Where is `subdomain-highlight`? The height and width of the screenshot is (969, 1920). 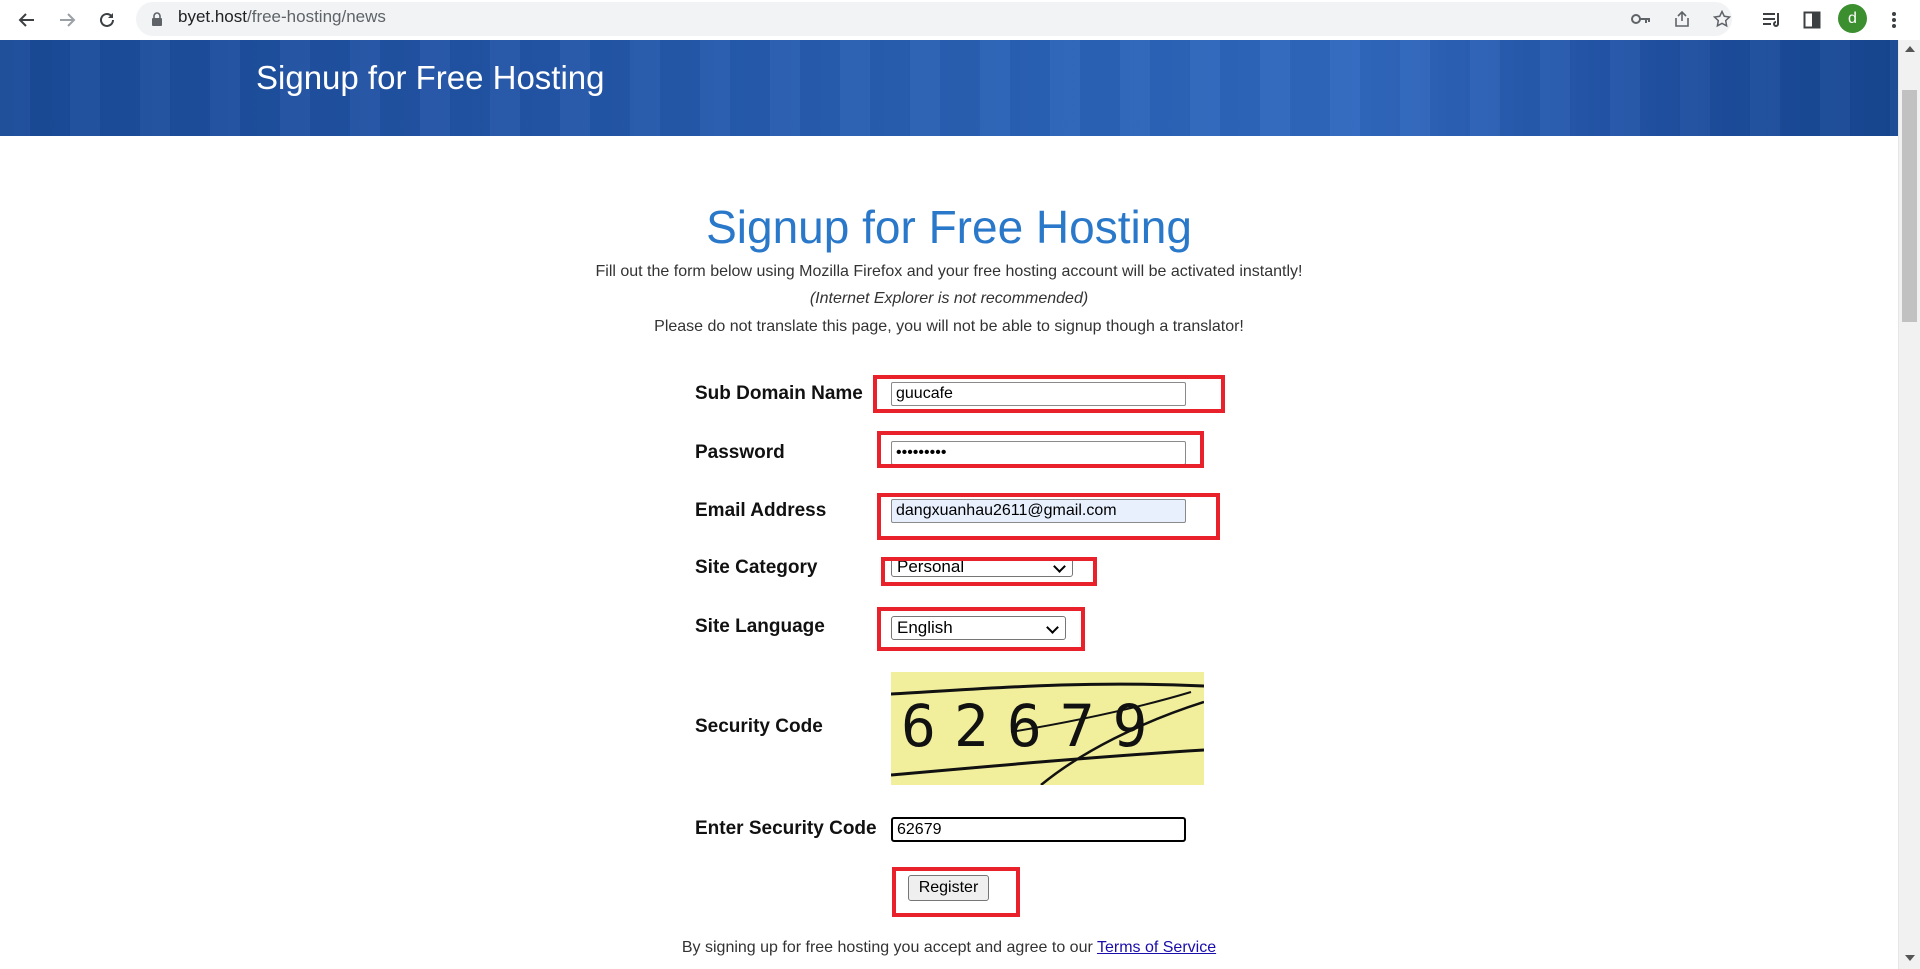
subdomain-highlight is located at coordinates (1049, 394).